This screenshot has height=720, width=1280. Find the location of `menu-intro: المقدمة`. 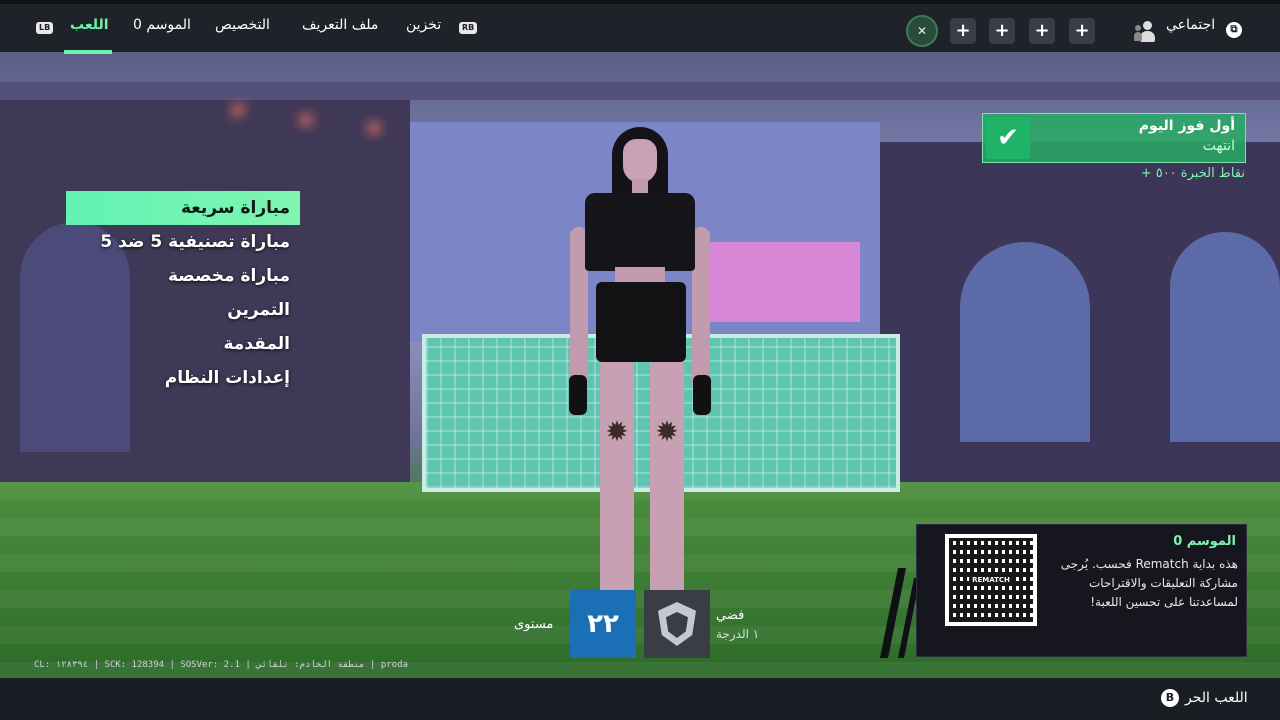

menu-intro: المقدمة is located at coordinates (183, 344).